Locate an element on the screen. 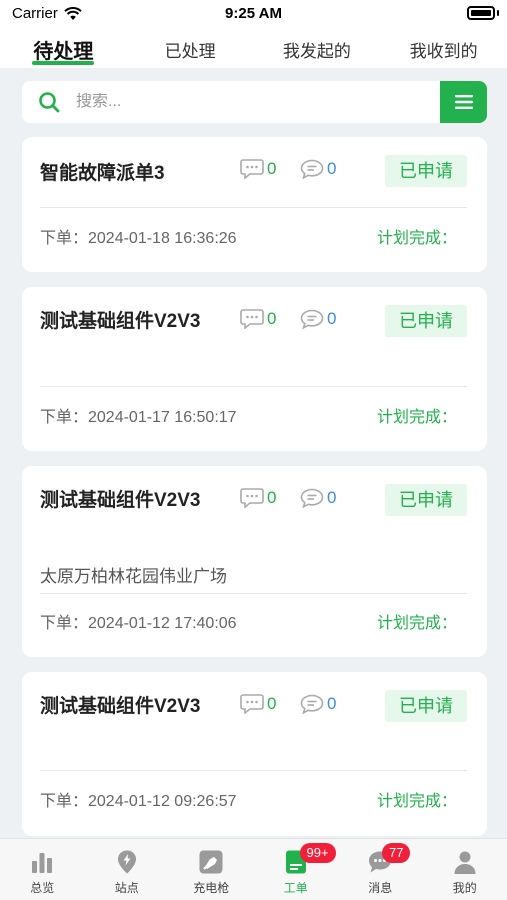 This screenshot has height=900, width=507. nav-overview-label: 总览 is located at coordinates (42, 888).